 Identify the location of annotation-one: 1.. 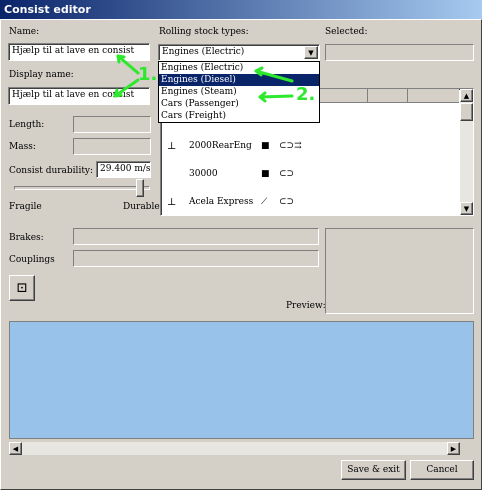
(148, 74).